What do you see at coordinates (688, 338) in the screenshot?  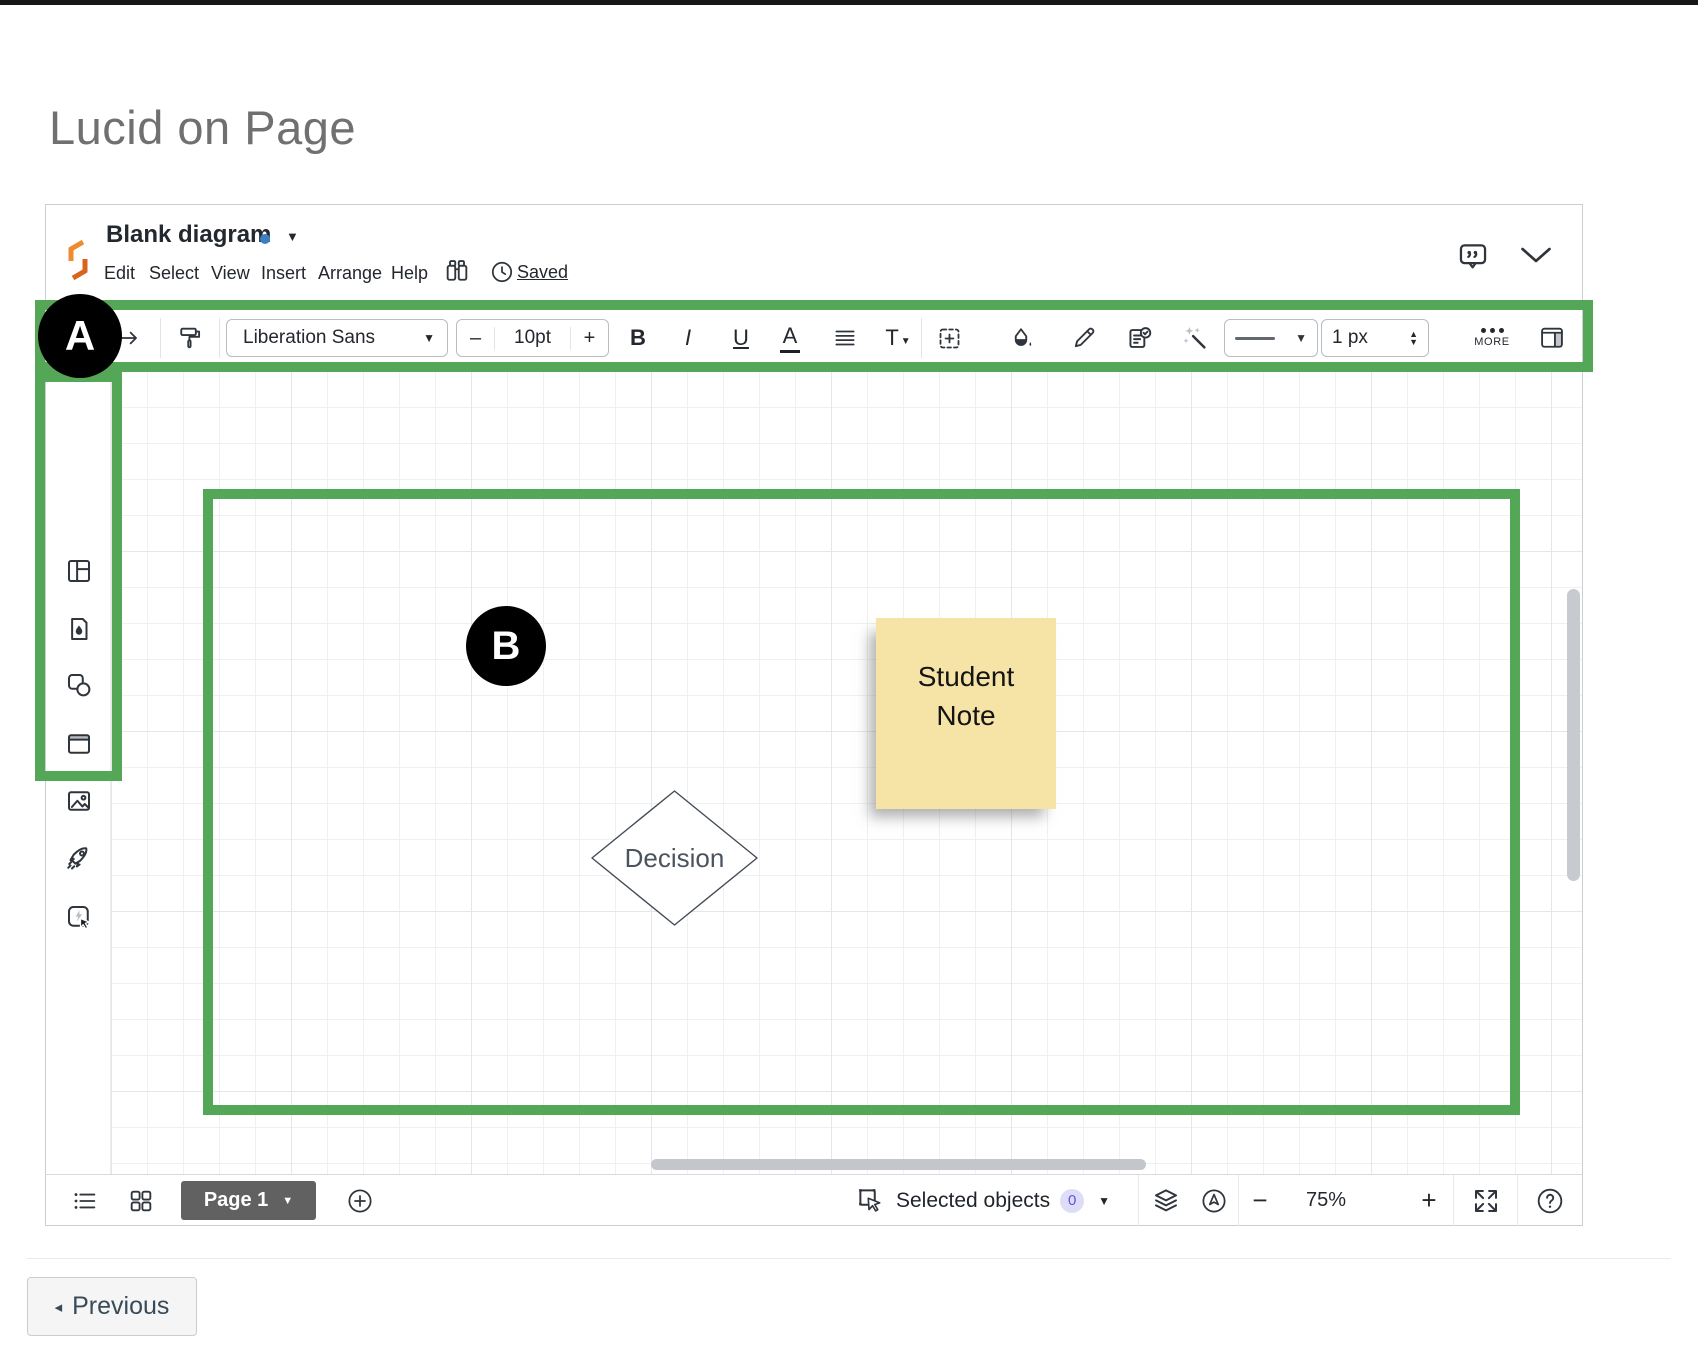 I see `italic-button: I` at bounding box center [688, 338].